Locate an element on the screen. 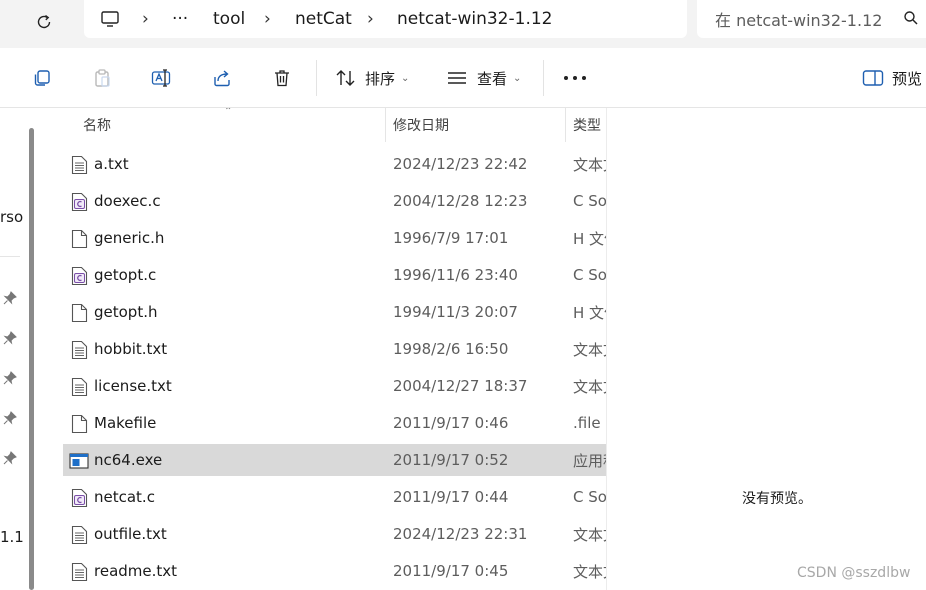 This screenshot has width=926, height=590. file-row: a.txt 2024/12/23 22:42 文本文档 is located at coordinates (334, 164).